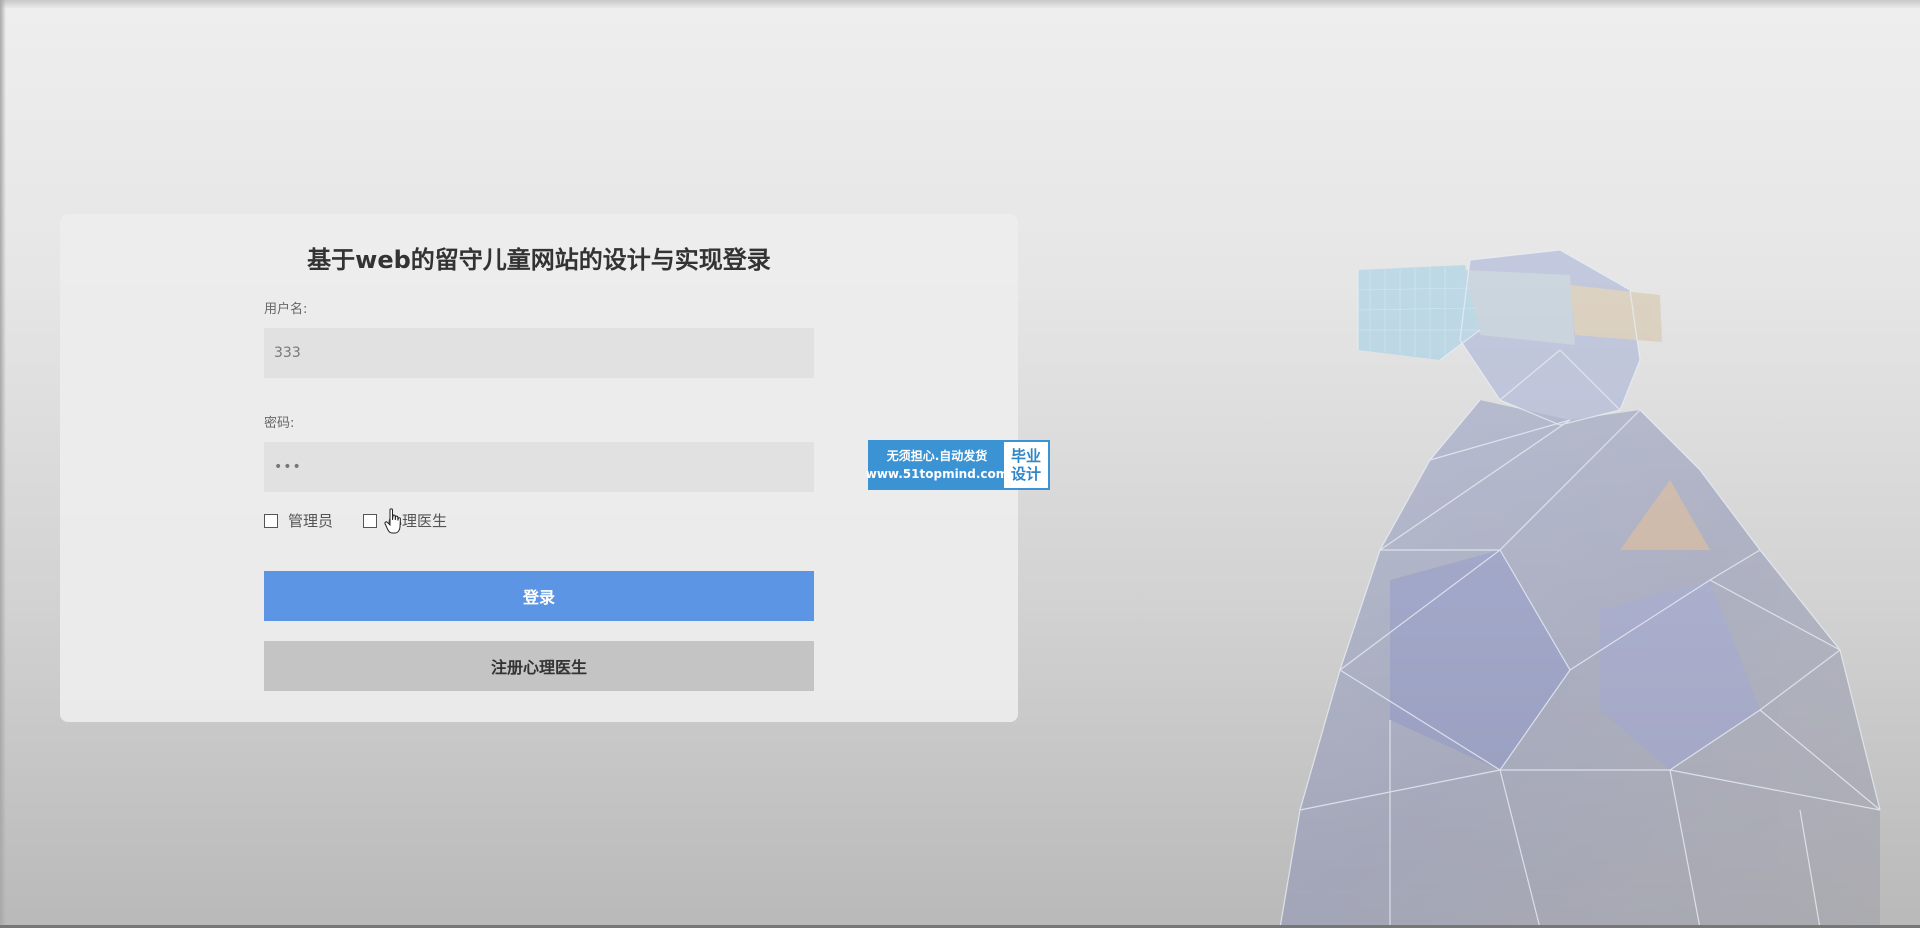 Image resolution: width=1920 pixels, height=928 pixels. Describe the element at coordinates (937, 474) in the screenshot. I see `promo-badge-url: www.51topmind.com` at that location.